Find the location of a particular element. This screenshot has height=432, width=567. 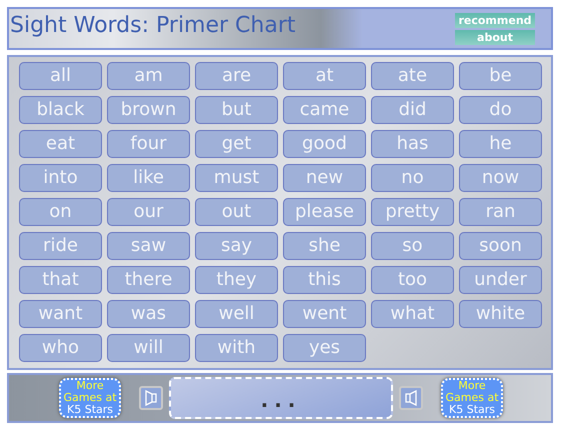

word-button: black is located at coordinates (60, 110).